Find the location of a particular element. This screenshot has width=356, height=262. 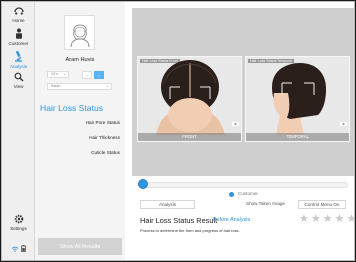

customer-name: Aram Huvis is located at coordinates (80, 60).